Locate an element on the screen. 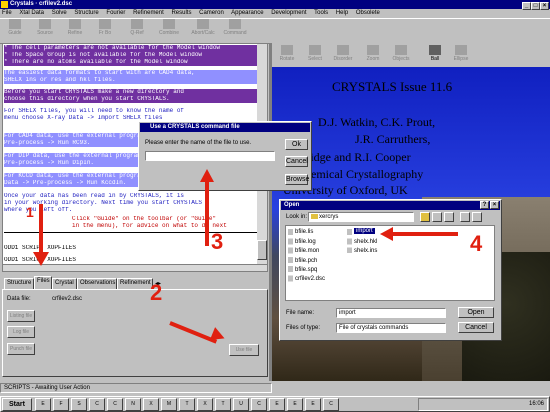 Image resolution: width=550 pixels, height=412 pixels. start-button: Start is located at coordinates (17, 404).